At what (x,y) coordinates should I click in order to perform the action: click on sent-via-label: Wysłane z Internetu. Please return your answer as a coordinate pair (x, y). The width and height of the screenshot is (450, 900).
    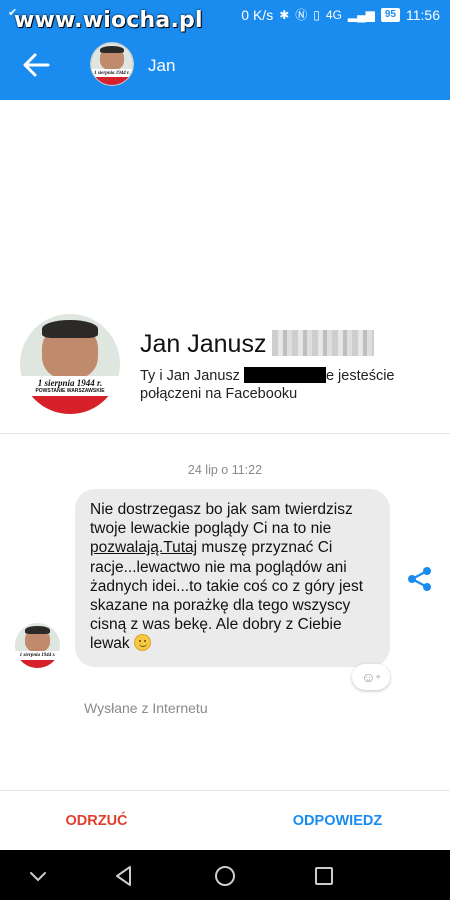
    Looking at the image, I should click on (146, 708).